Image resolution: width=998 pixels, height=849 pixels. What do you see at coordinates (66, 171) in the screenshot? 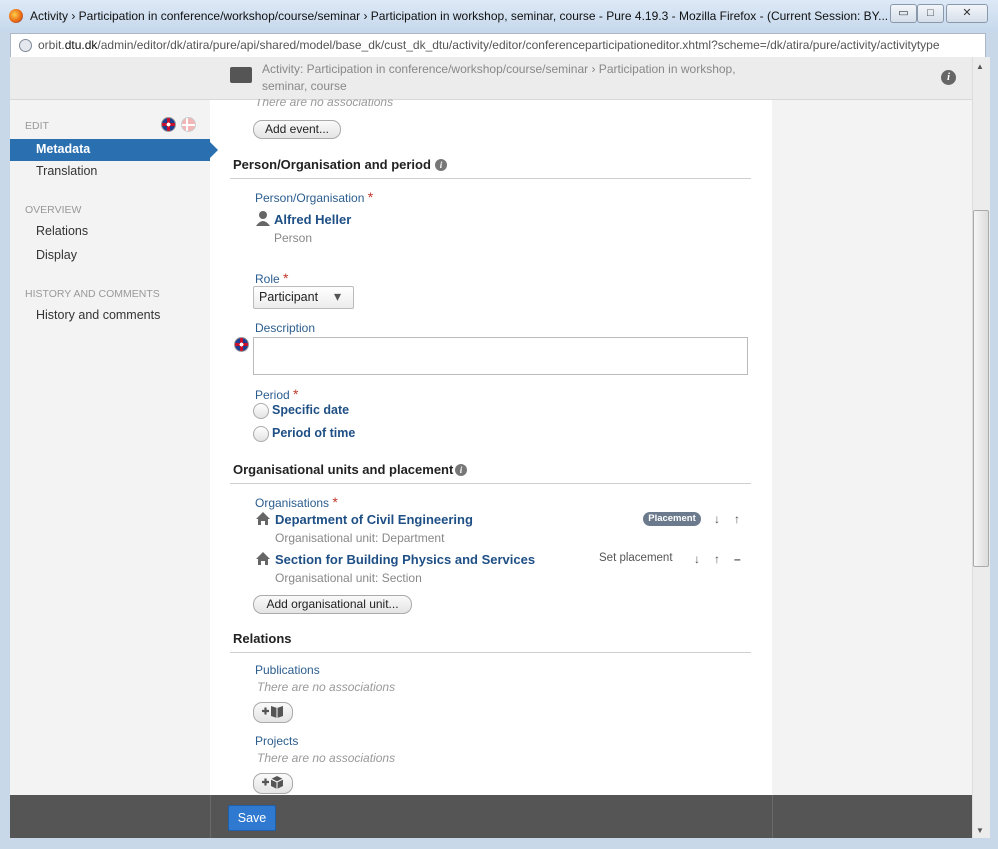
I see `sidebar-item-translation: Translation` at bounding box center [66, 171].